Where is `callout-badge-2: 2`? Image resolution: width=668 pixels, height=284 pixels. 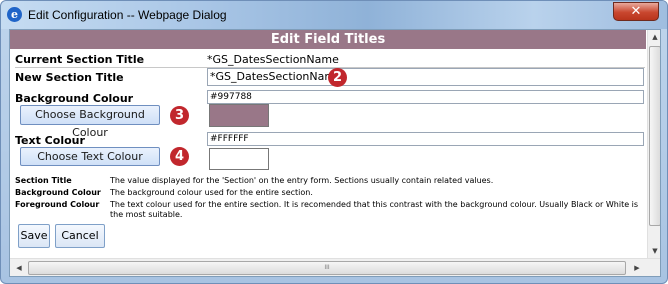 callout-badge-2: 2 is located at coordinates (337, 77).